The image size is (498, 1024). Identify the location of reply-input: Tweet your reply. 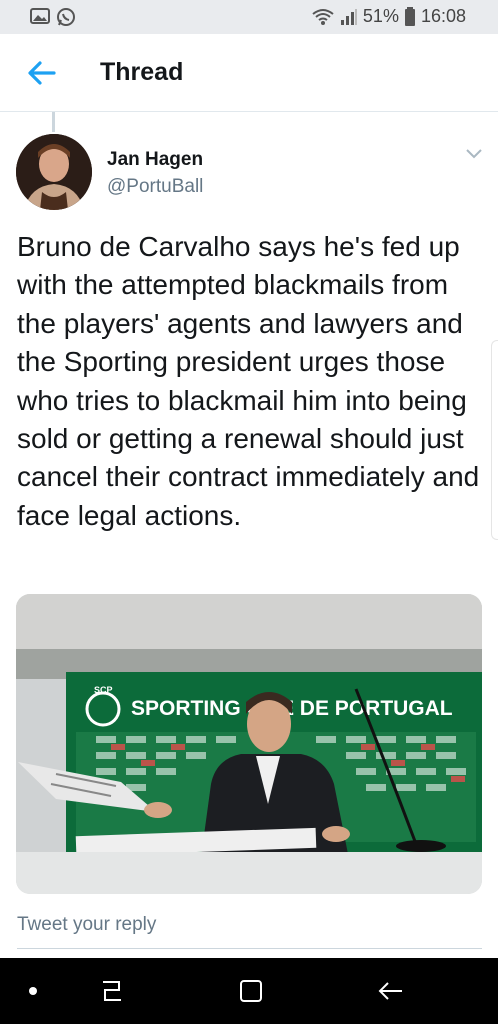
(86, 925).